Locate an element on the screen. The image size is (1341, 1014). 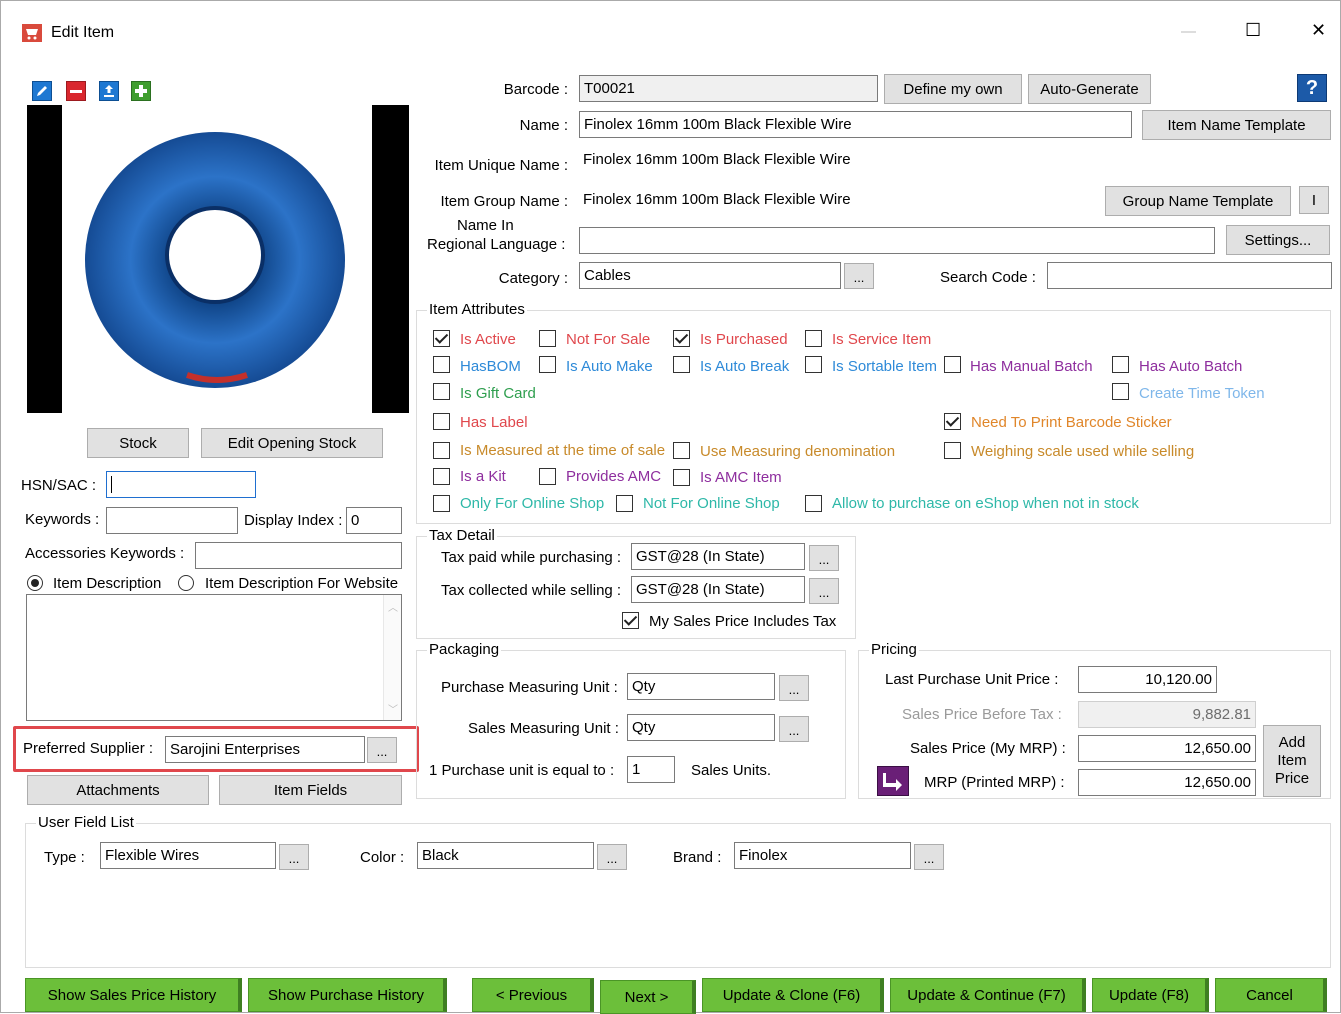
accessories-keywords-input is located at coordinates (298, 555).